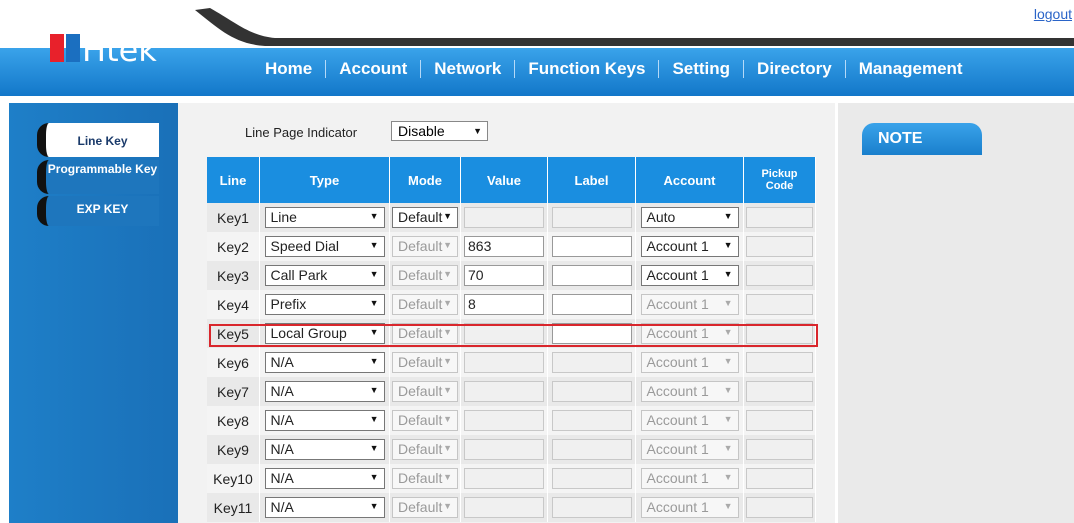 The width and height of the screenshot is (1074, 523). I want to click on value-input: 863, so click(504, 246).